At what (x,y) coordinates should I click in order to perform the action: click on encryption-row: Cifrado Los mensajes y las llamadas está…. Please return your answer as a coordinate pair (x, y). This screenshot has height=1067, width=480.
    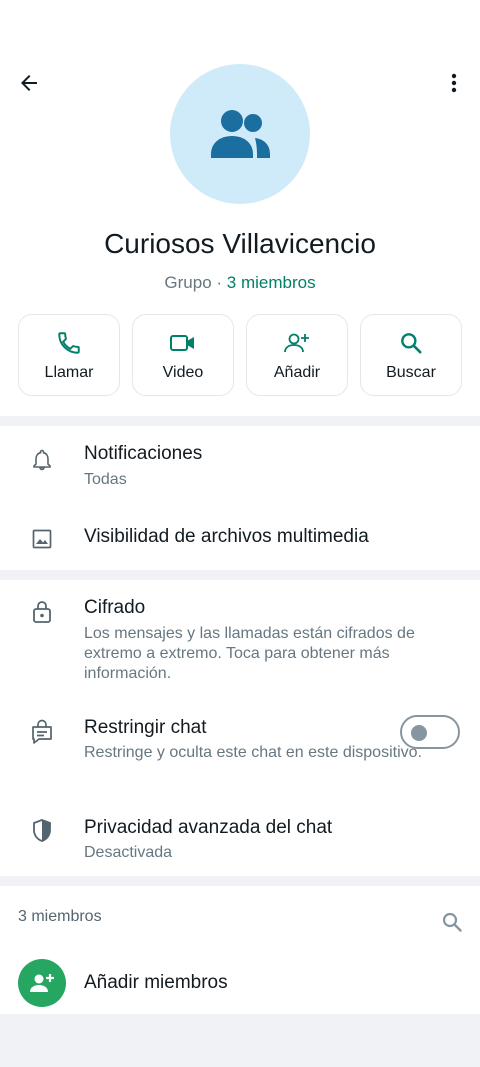
    Looking at the image, I should click on (240, 635).